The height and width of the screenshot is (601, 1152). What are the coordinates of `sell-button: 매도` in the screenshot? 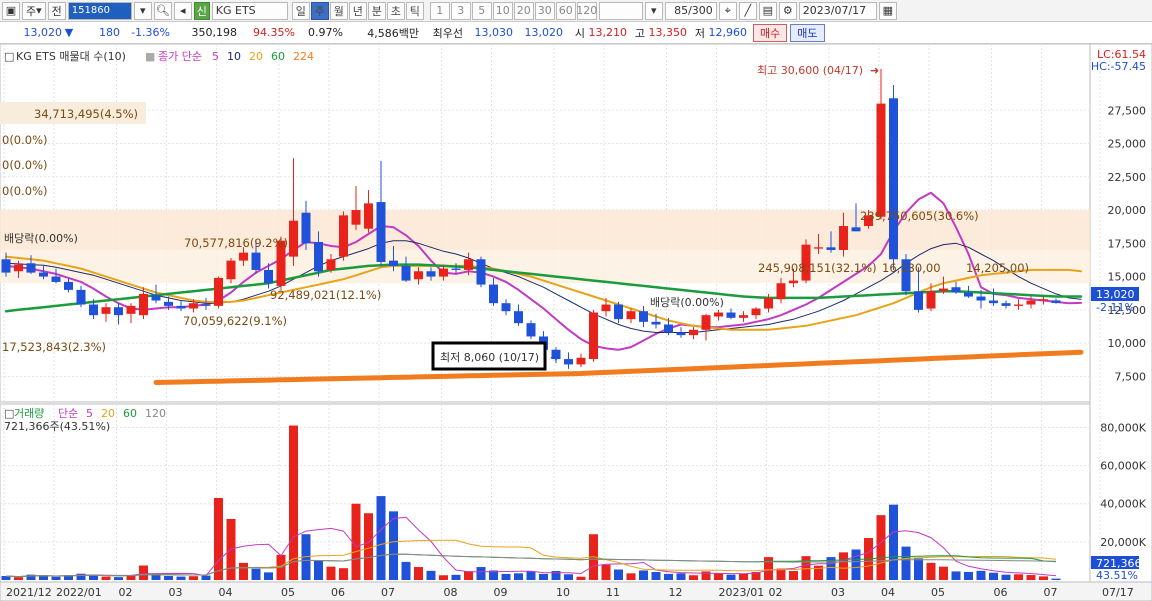 It's located at (807, 32).